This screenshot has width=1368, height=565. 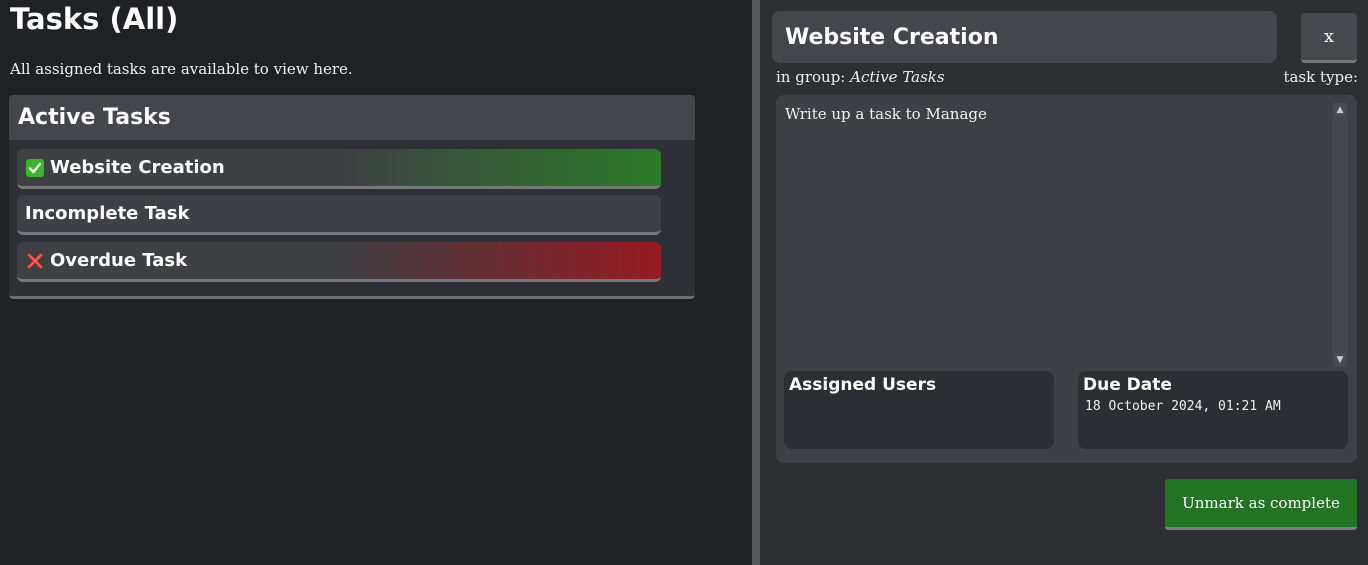 I want to click on assigned-users-label: Assigned Users, so click(x=863, y=385).